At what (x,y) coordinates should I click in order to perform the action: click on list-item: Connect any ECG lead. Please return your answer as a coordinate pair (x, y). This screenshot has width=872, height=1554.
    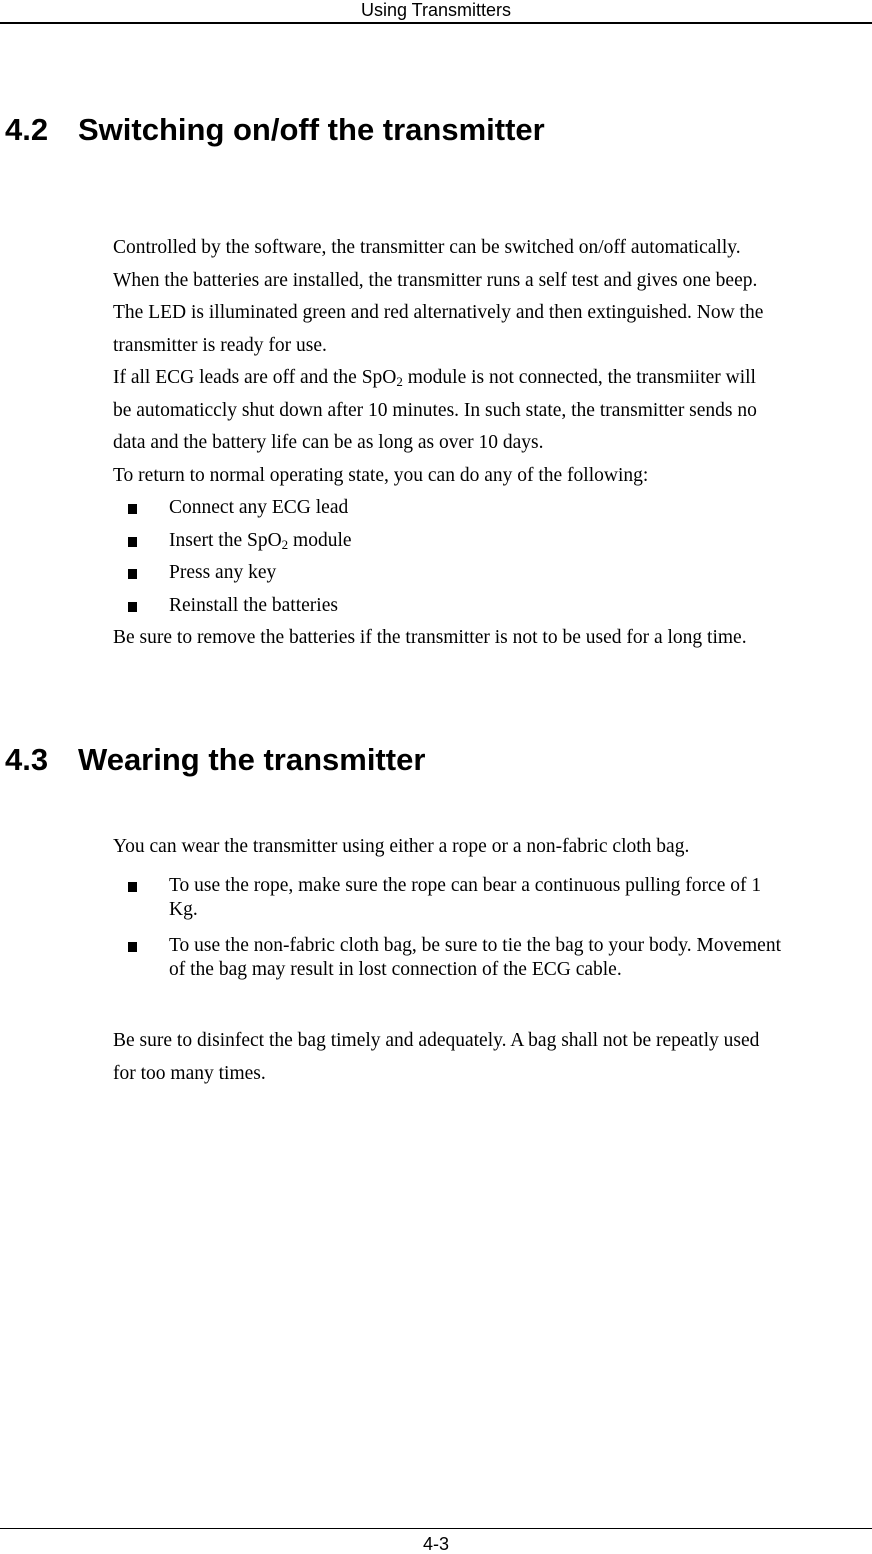
    Looking at the image, I should click on (488, 508).